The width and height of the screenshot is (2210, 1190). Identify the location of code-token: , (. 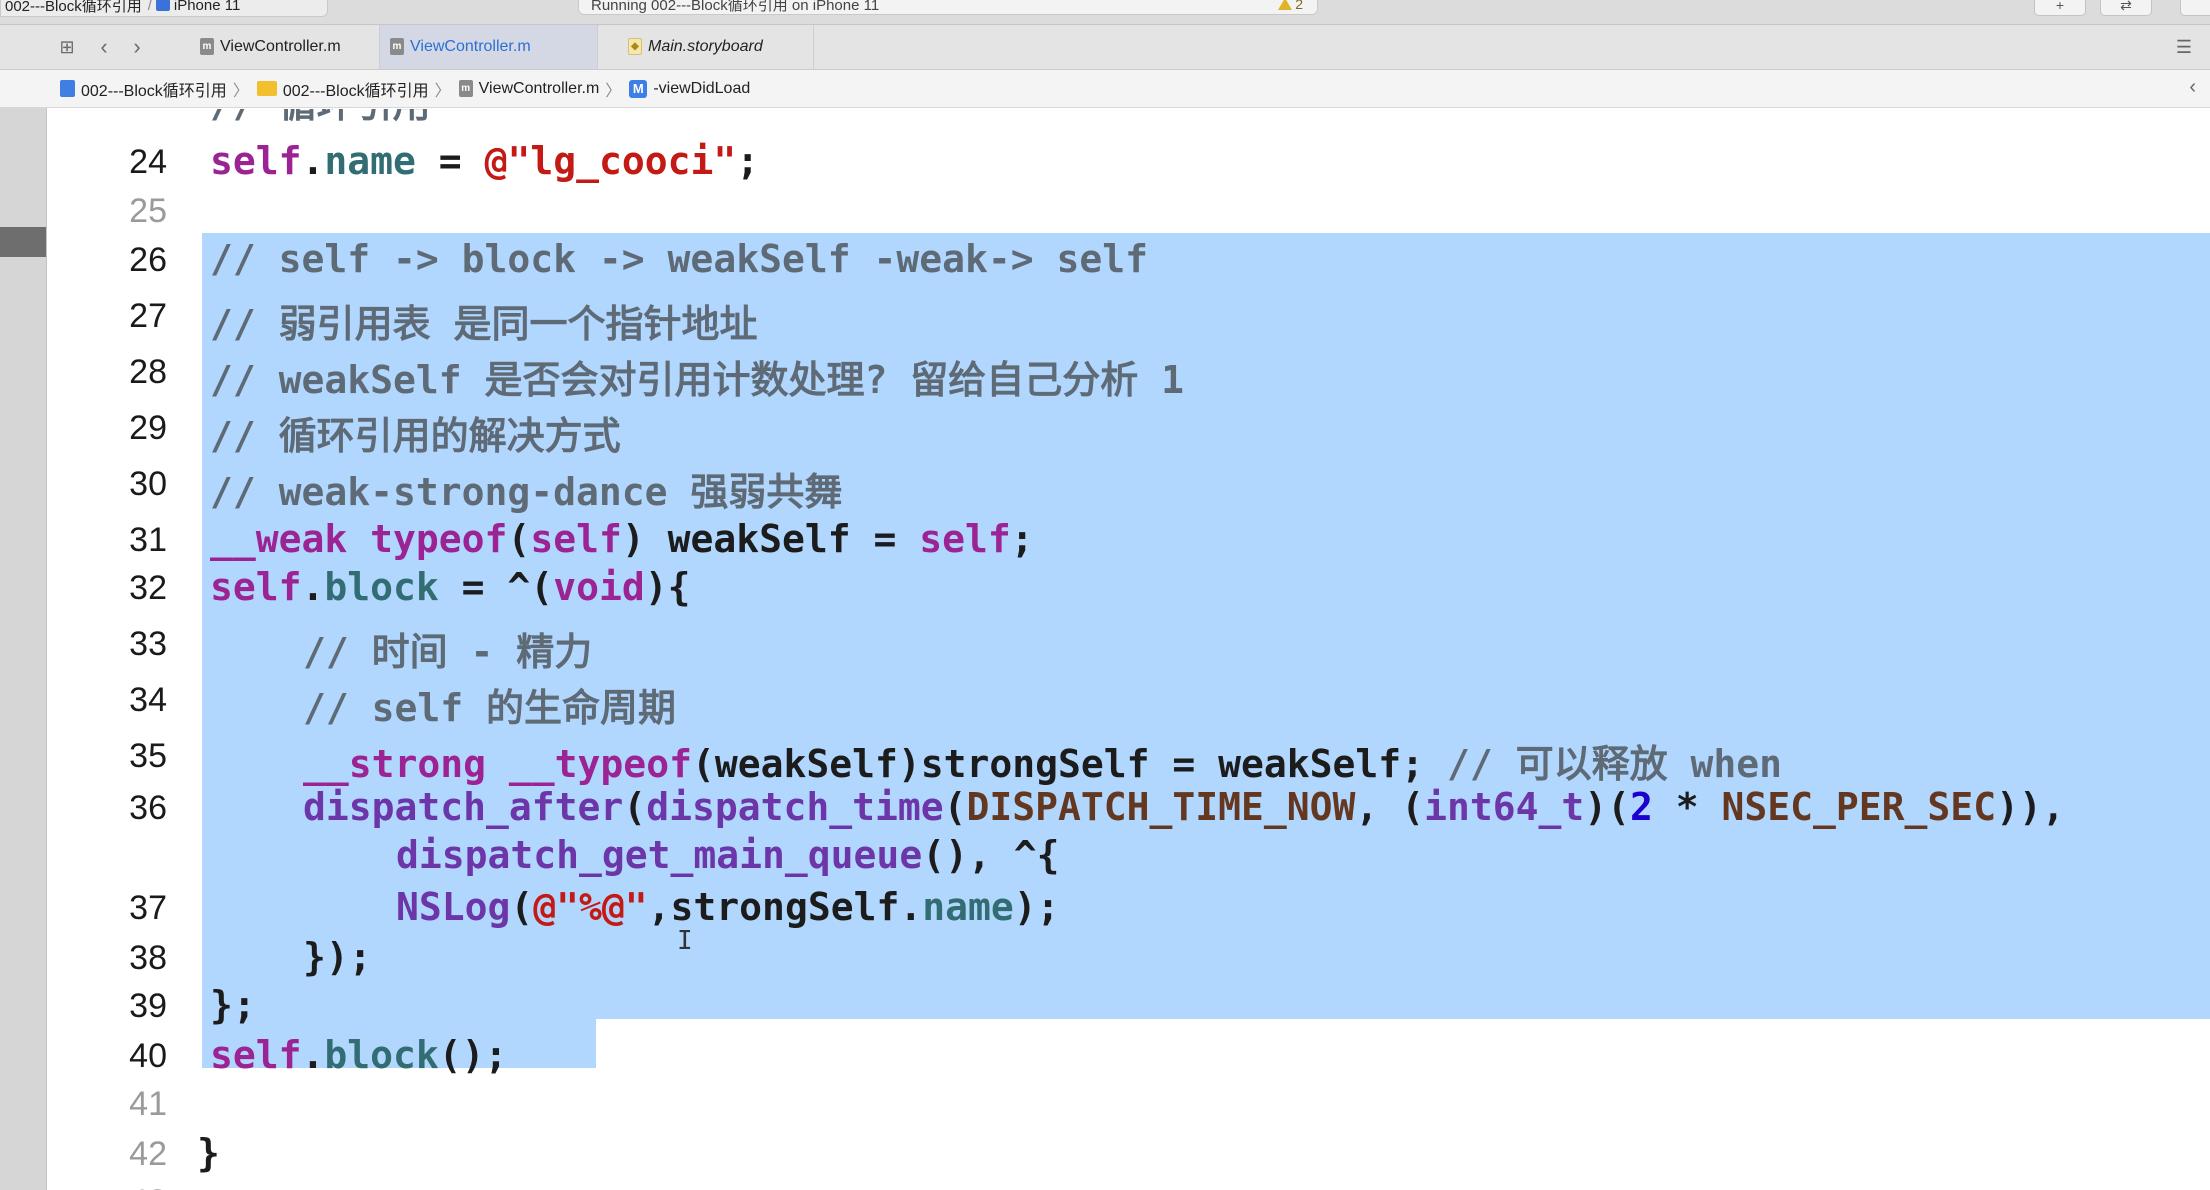
(1390, 807).